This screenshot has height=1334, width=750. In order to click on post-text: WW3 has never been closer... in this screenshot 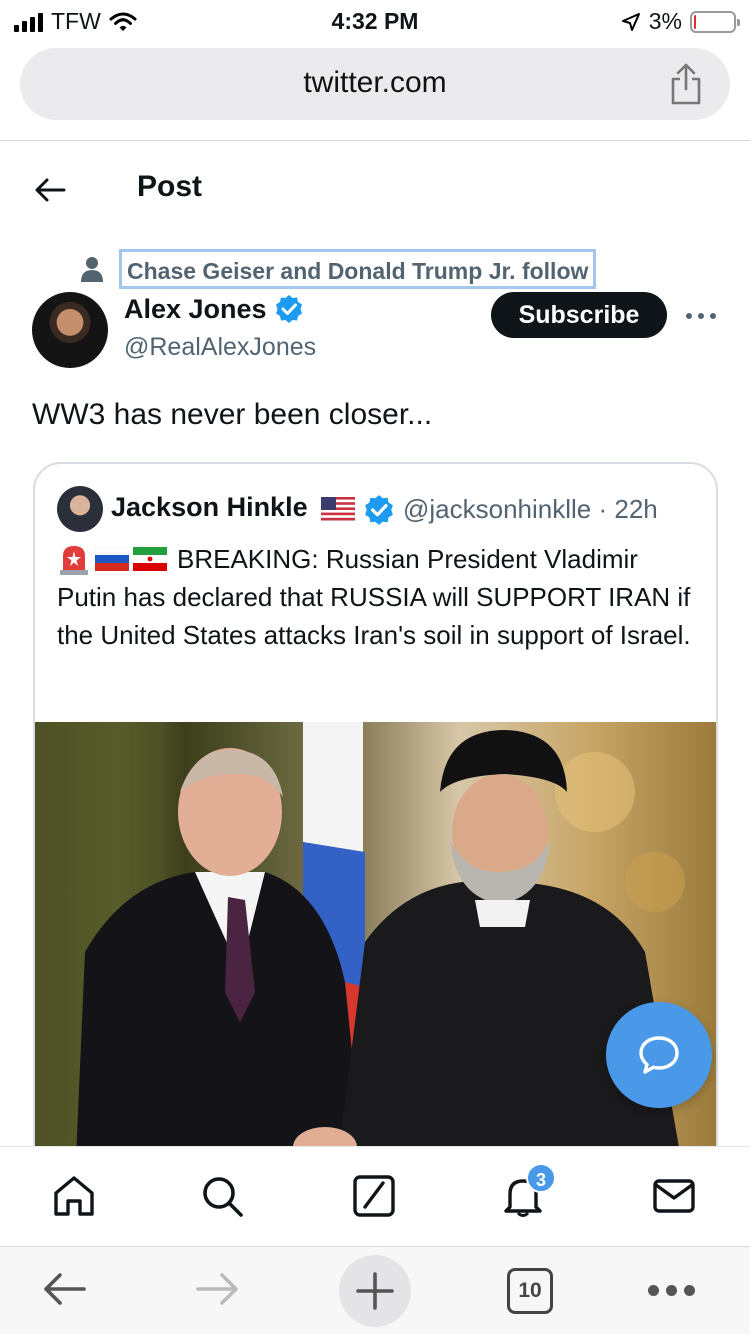, I will do `click(232, 414)`.